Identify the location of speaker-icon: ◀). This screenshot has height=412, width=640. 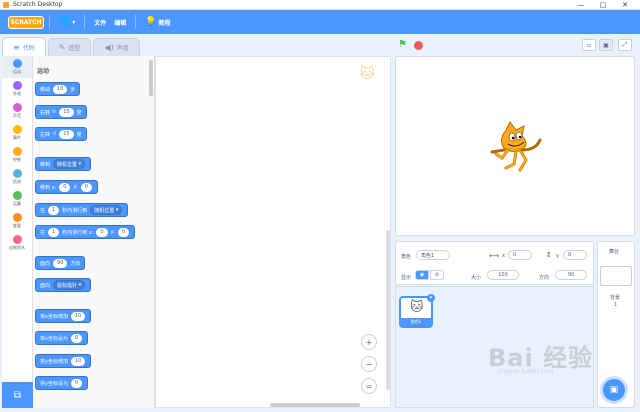
(109, 47).